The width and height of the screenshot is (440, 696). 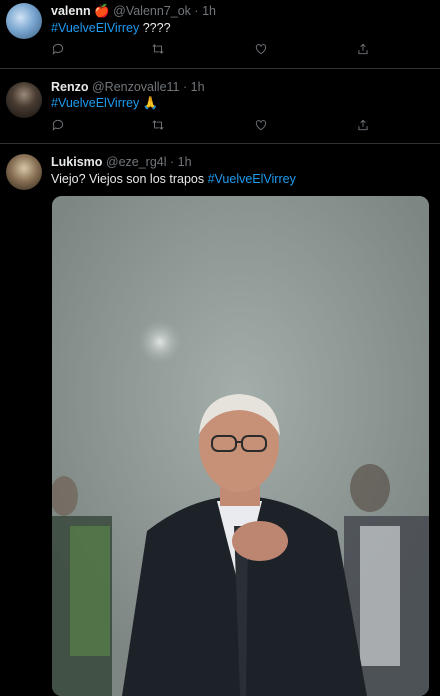 I want to click on tweet-text: #VuelveElVirrey ????, so click(x=111, y=28).